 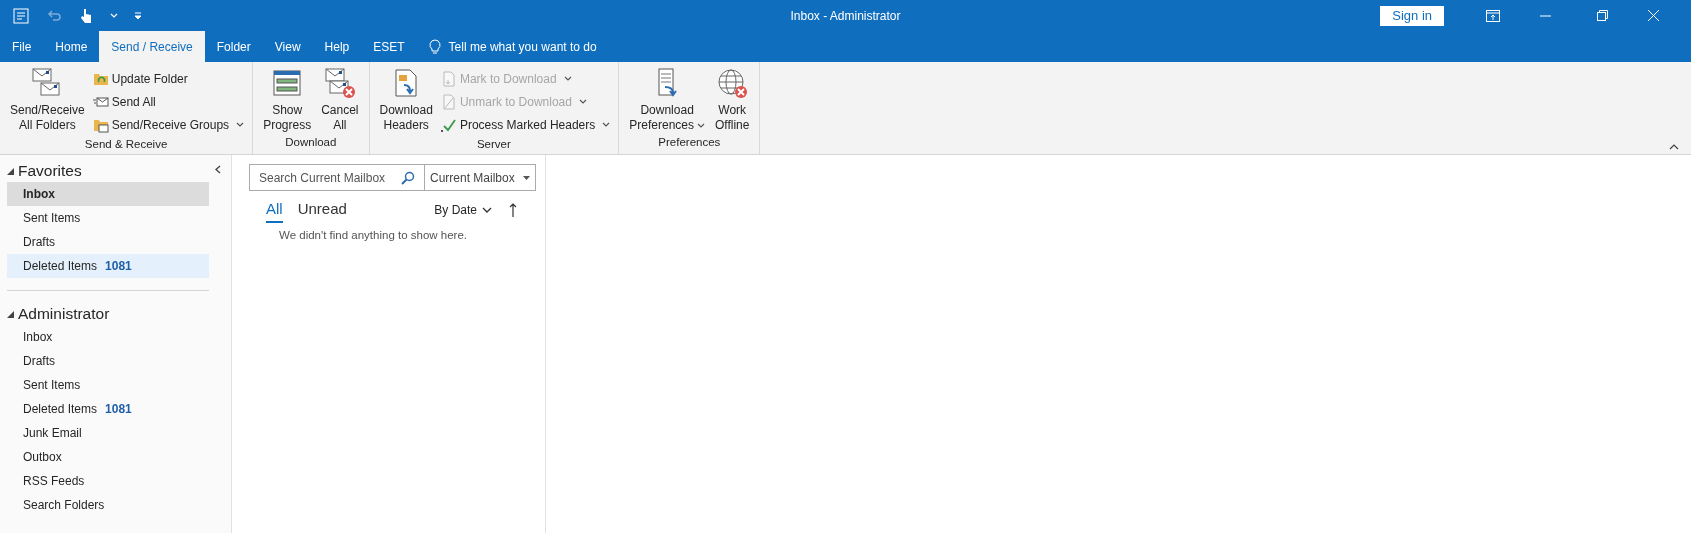 I want to click on ribbon-small-button: Send All, so click(x=168, y=101).